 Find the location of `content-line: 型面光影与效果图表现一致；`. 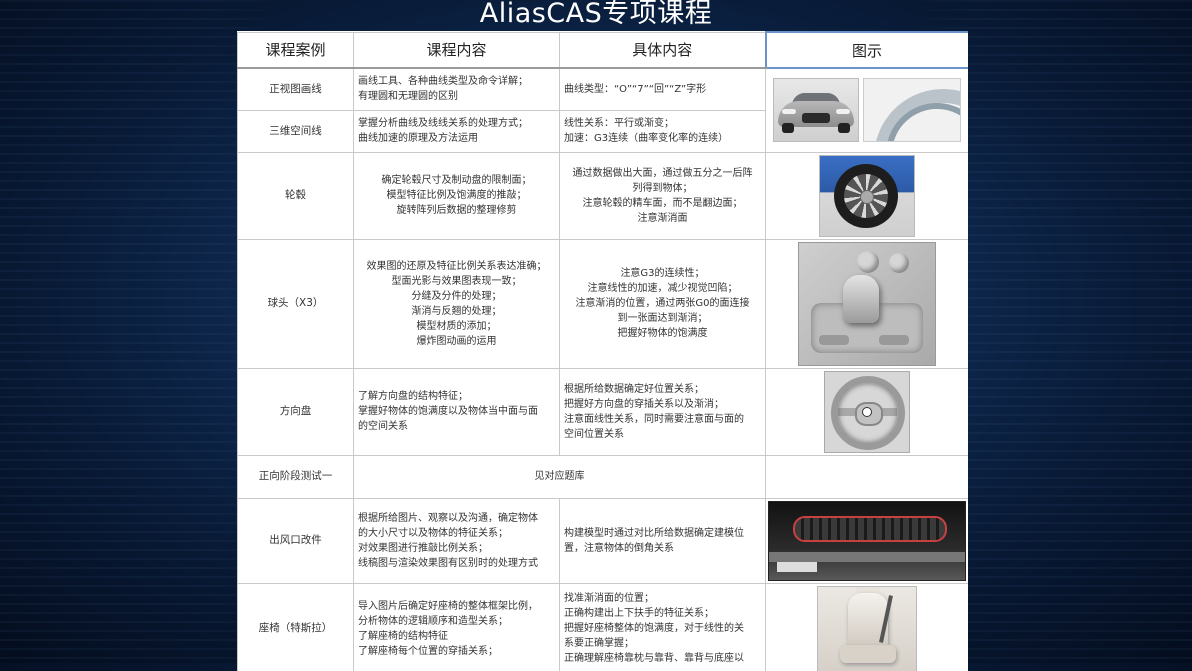

content-line: 型面光影与效果图表现一致； is located at coordinates (456, 281).